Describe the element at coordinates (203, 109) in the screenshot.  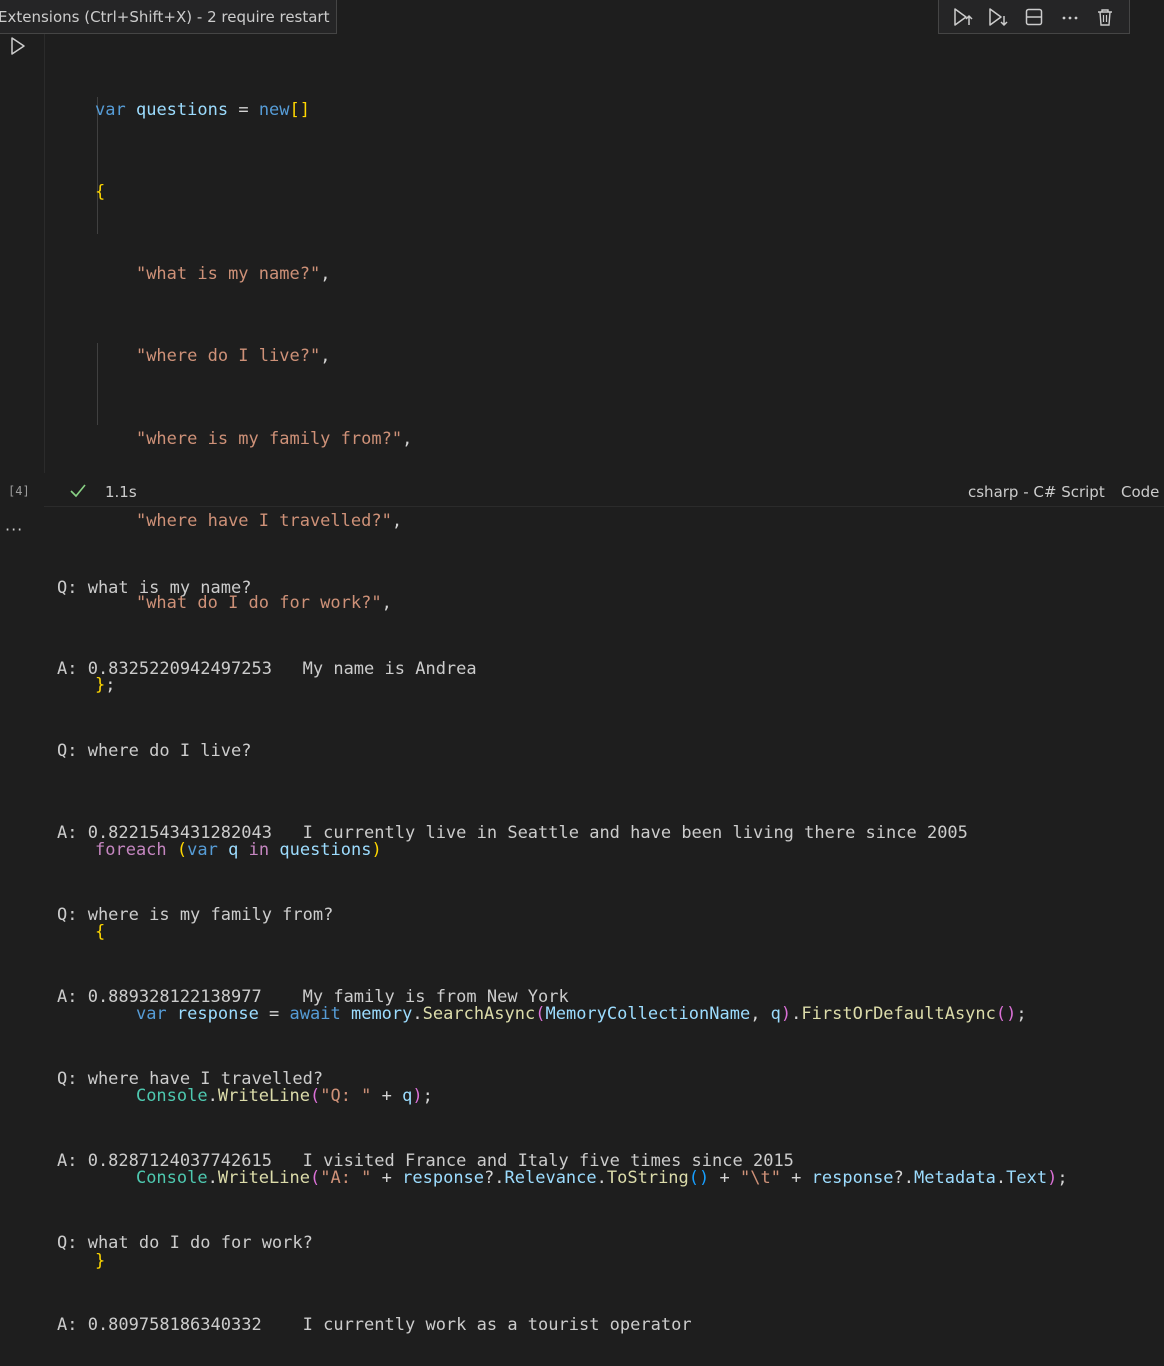
I see `code-line: var questions = new[]` at that location.